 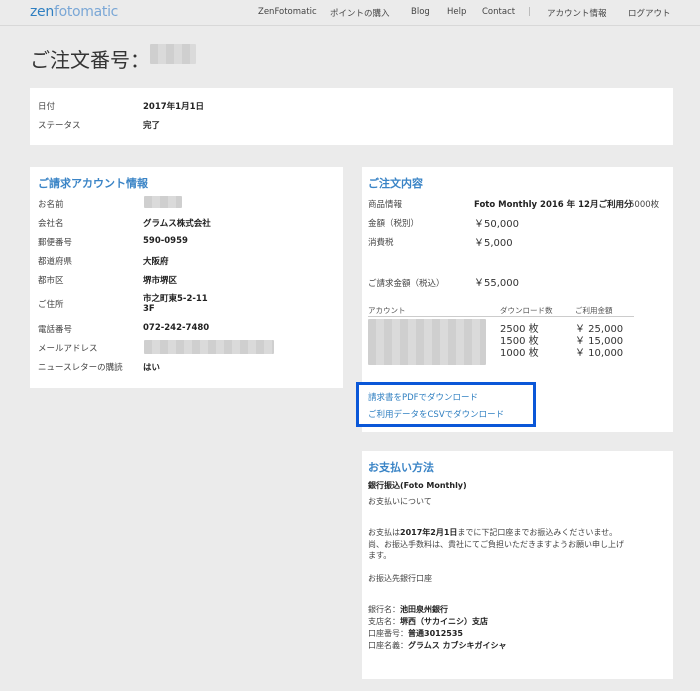 I want to click on order-summary-card: 日付 2017年1月1日 ステータス 完了, so click(x=351, y=116).